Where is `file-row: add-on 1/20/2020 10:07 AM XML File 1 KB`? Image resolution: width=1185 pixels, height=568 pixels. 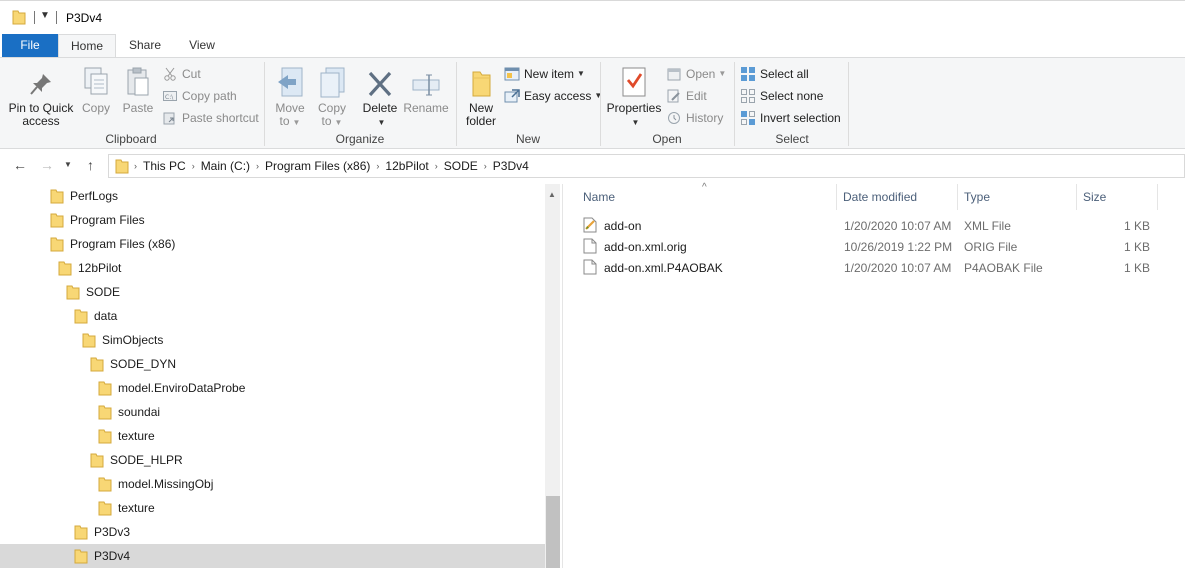
file-row: add-on 1/20/2020 10:07 AM XML File 1 KB is located at coordinates (863, 225).